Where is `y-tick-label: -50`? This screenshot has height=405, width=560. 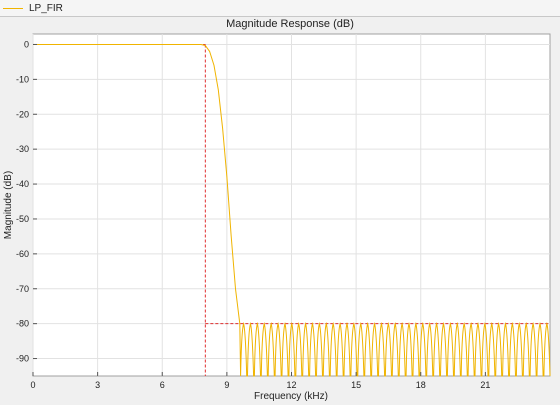 y-tick-label: -50 is located at coordinates (22, 219).